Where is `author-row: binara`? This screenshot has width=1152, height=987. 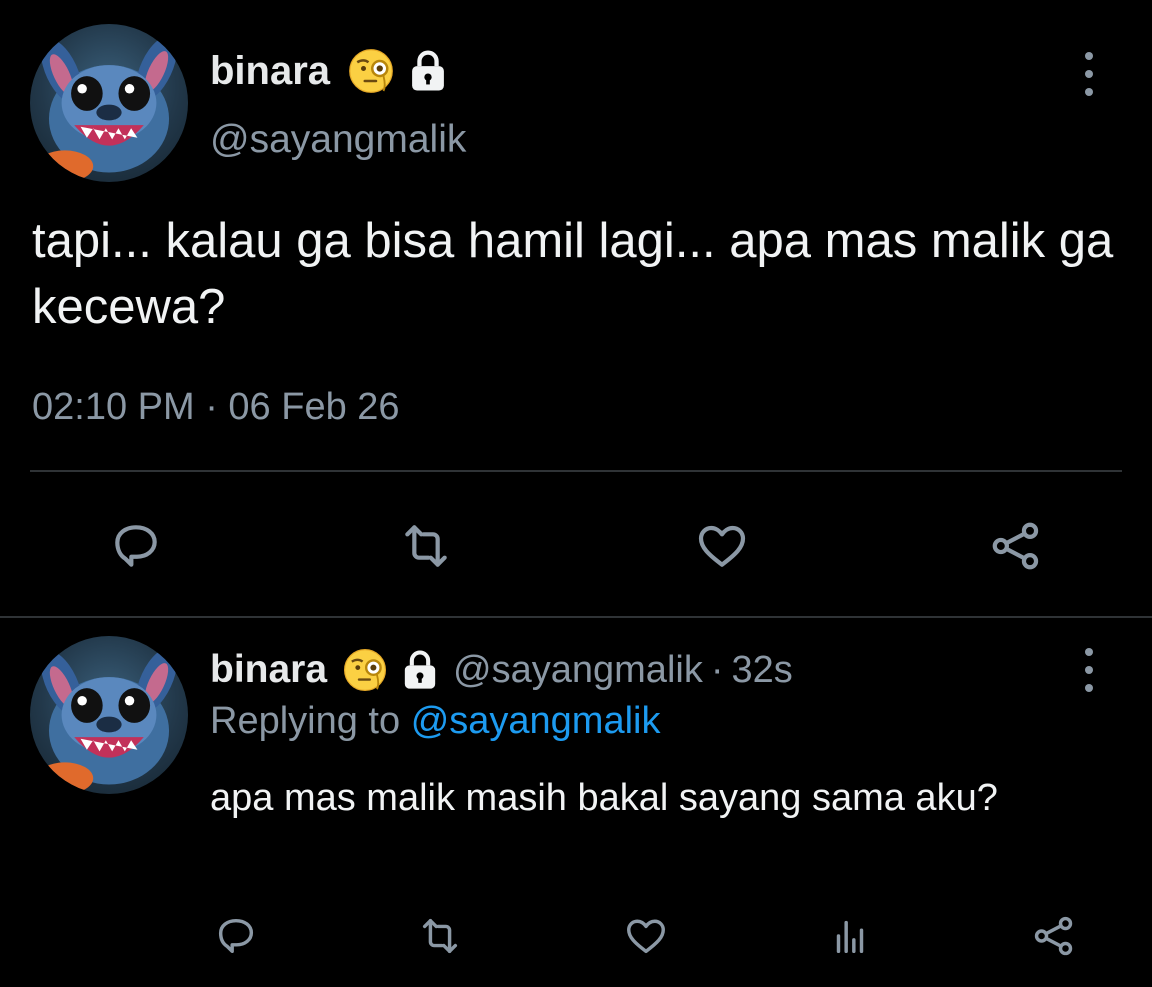
author-row: binara is located at coordinates (330, 71).